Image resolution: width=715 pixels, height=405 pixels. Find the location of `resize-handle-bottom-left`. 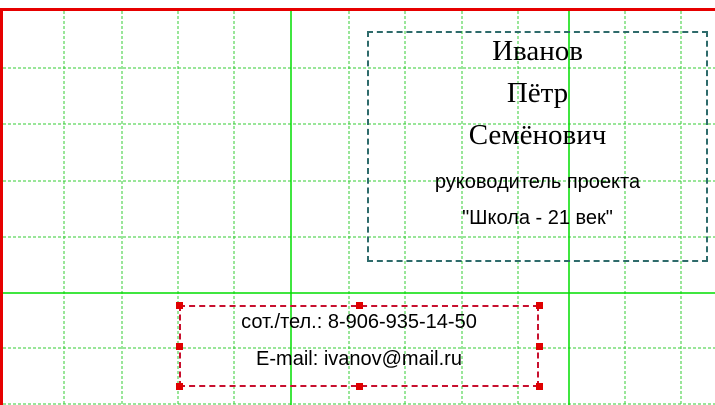

resize-handle-bottom-left is located at coordinates (179, 386).